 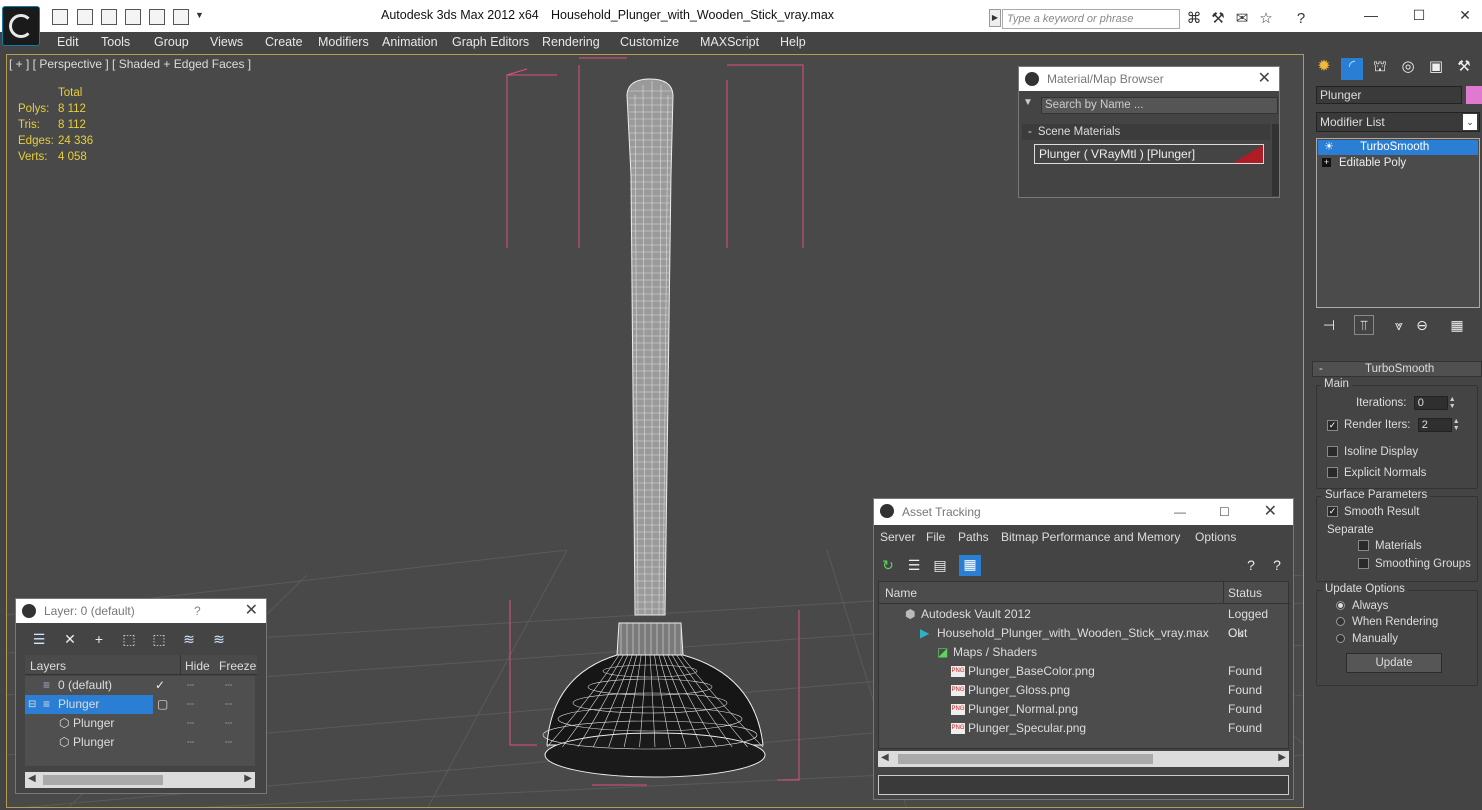 I want to click on search-input: Type a keyword or phrase, so click(x=1091, y=19).